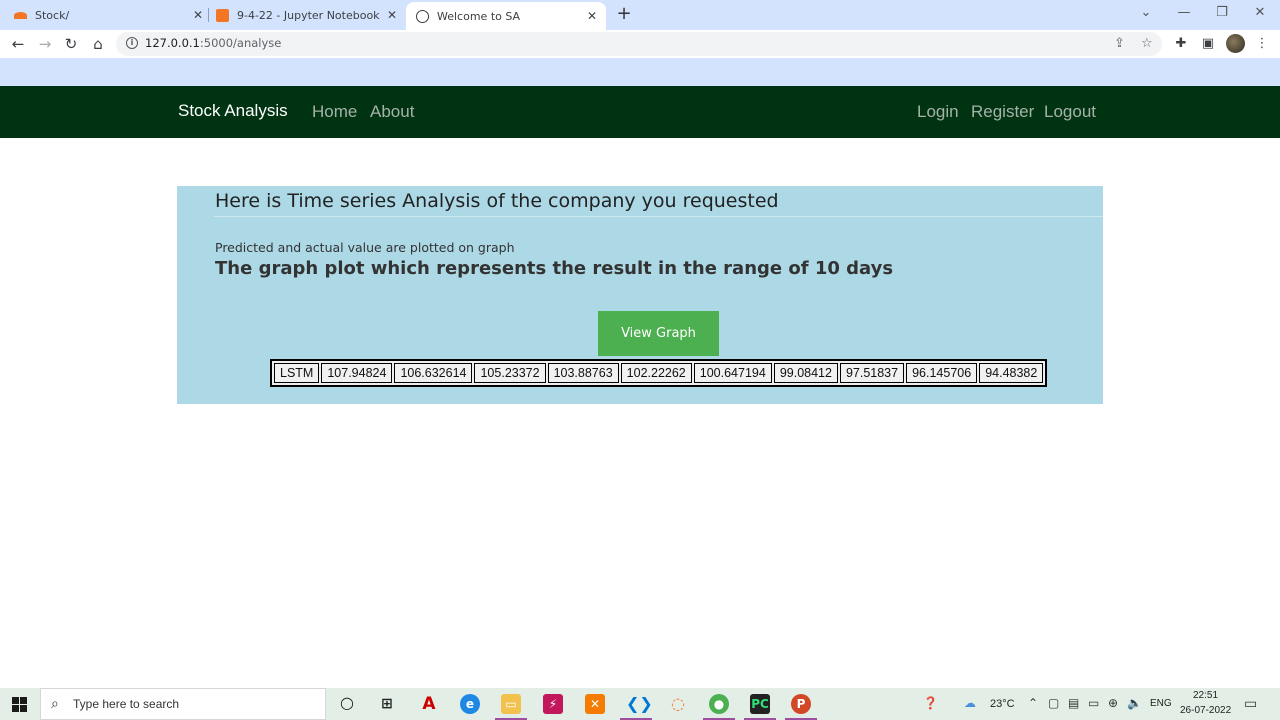  I want to click on new-tab-plus-icon: +, so click(624, 14).